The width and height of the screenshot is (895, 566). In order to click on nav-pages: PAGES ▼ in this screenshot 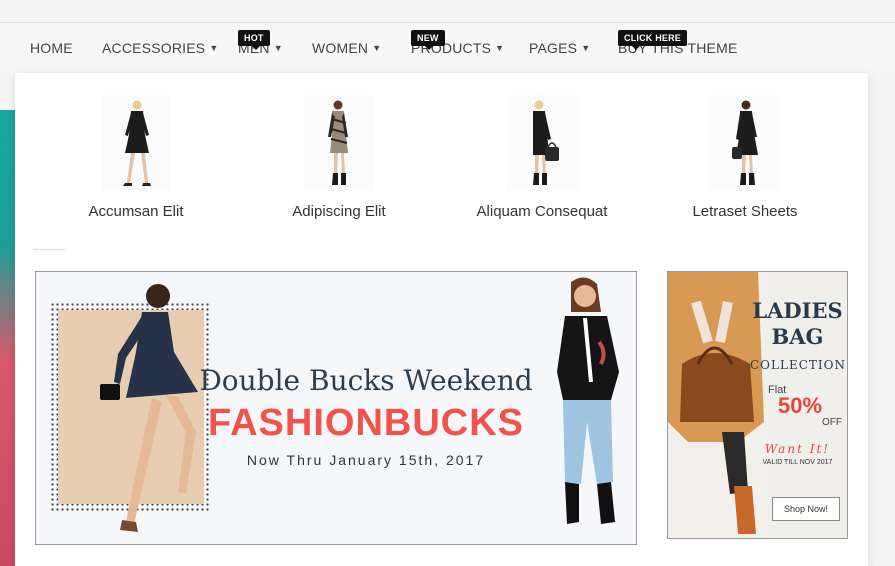, I will do `click(559, 48)`.